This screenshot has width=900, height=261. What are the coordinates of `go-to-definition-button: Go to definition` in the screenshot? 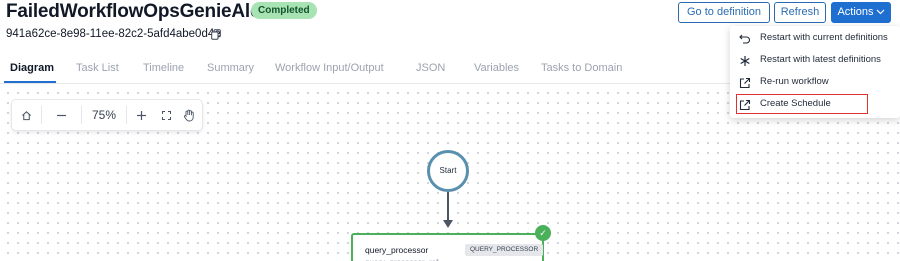 It's located at (724, 12).